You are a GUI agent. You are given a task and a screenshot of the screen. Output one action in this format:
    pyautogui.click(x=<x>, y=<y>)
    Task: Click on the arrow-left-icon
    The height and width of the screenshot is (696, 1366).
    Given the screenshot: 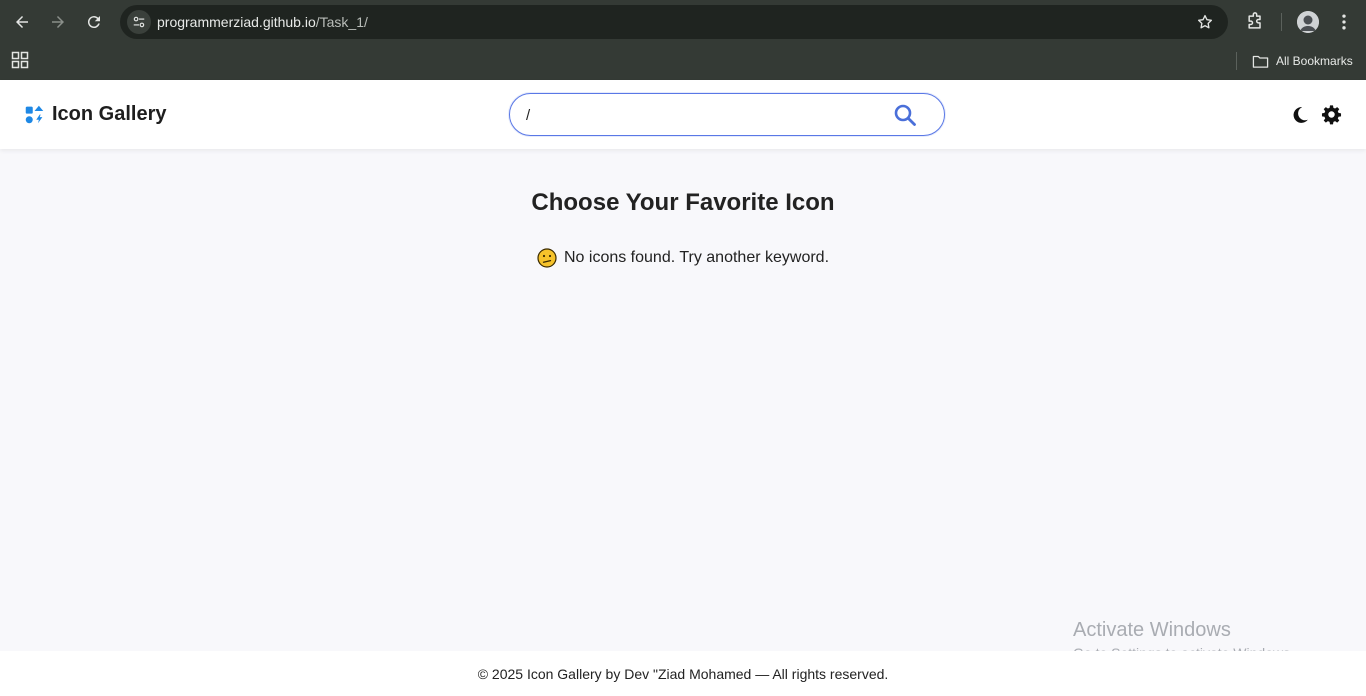 What is the action you would take?
    pyautogui.click(x=22, y=22)
    